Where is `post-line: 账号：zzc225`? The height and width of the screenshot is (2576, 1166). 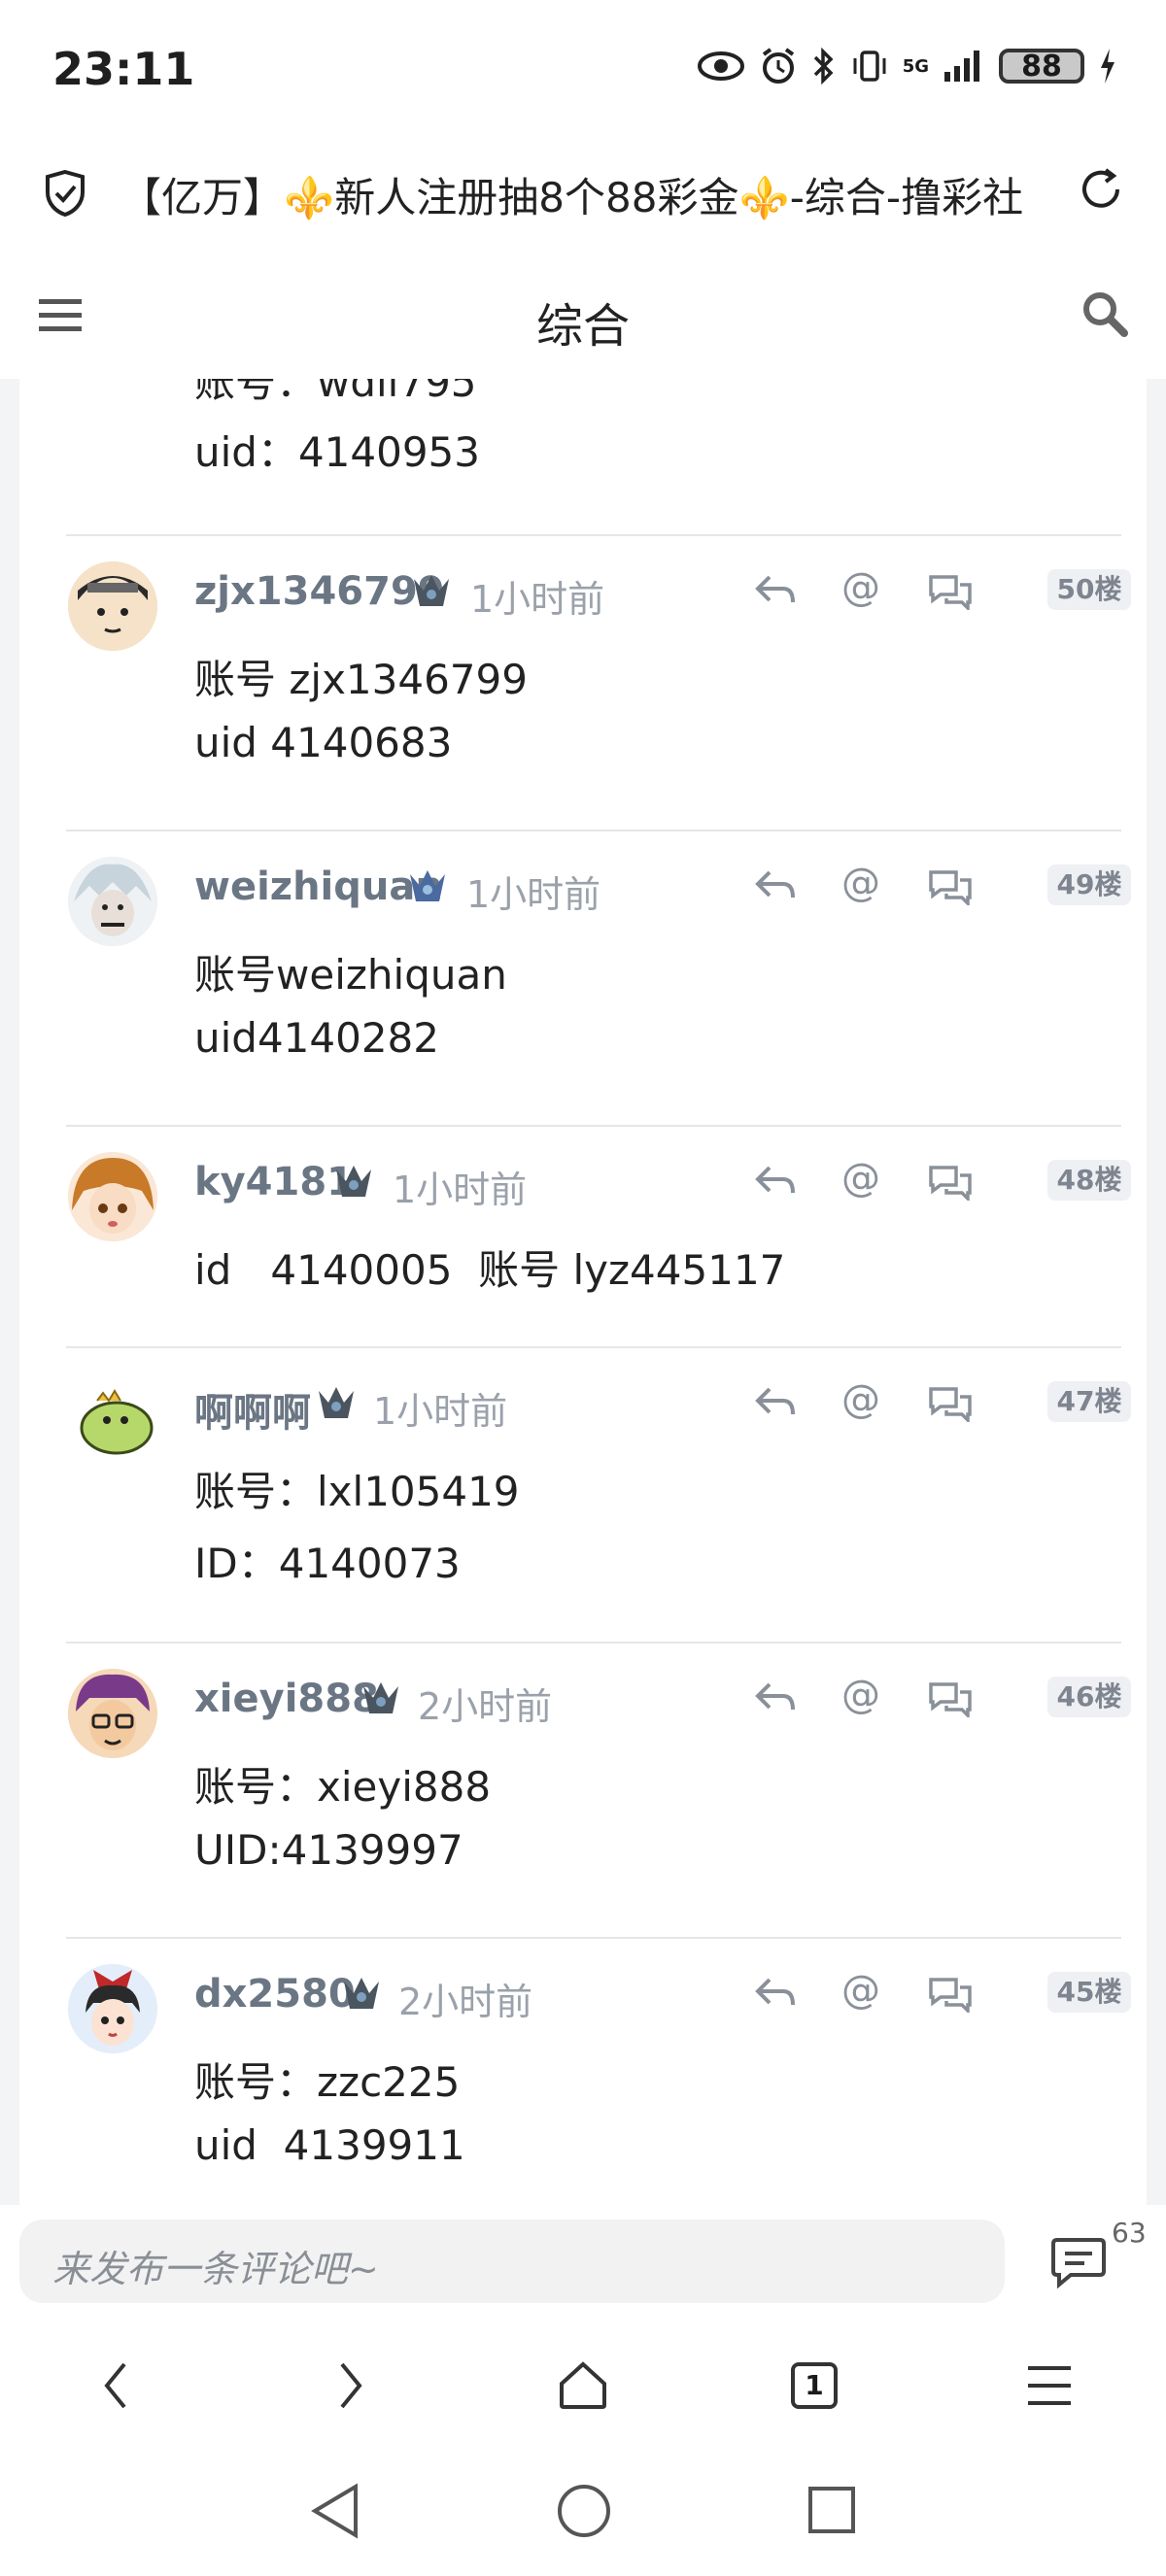 post-line: 账号：zzc225 is located at coordinates (327, 2082).